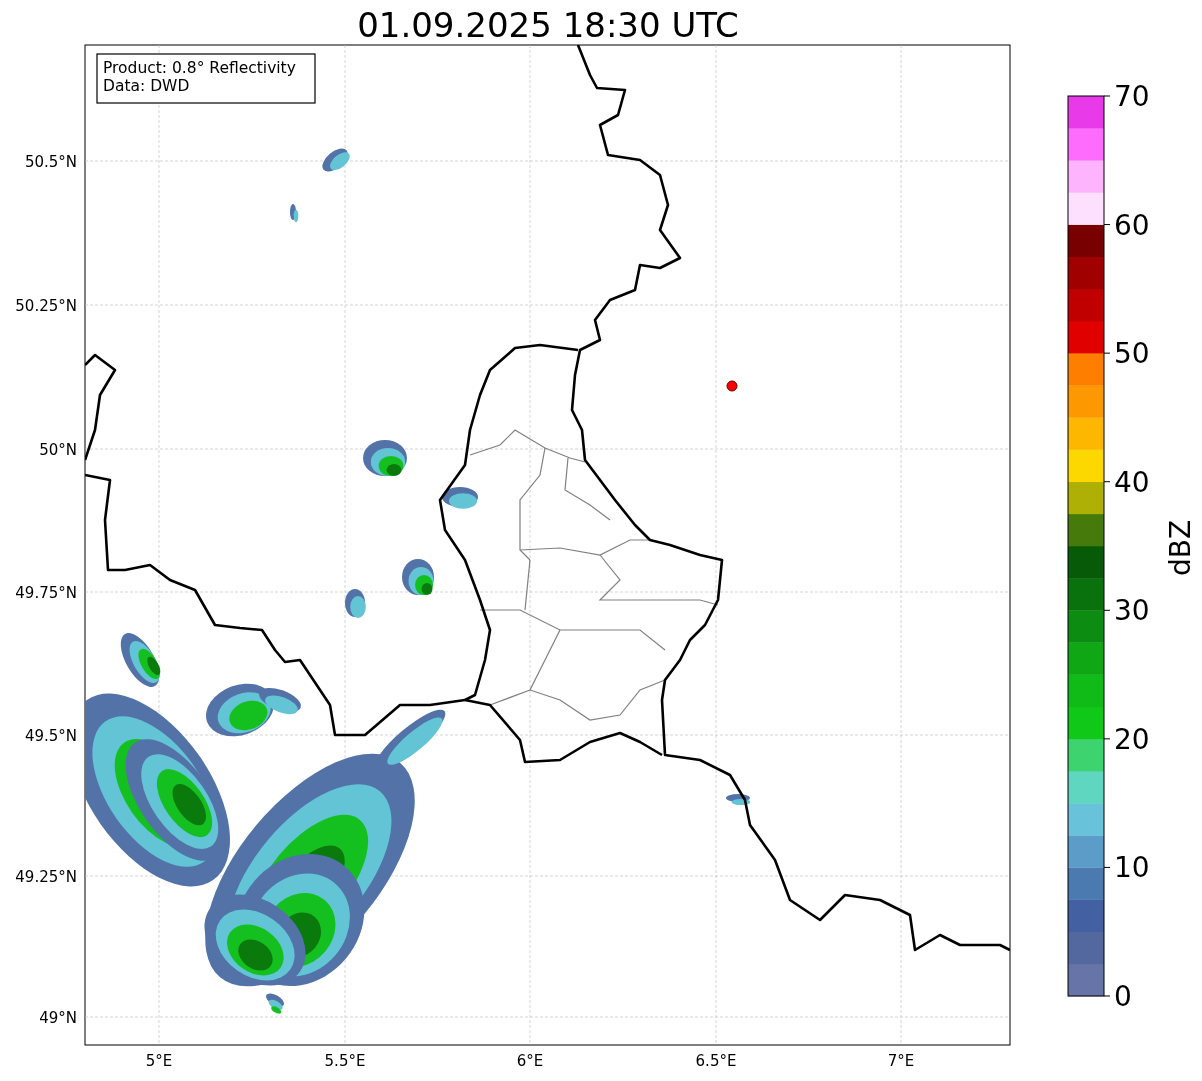 This screenshot has width=1202, height=1081. Describe the element at coordinates (1132, 354) in the screenshot. I see `colorbar-tick-label: 50` at that location.